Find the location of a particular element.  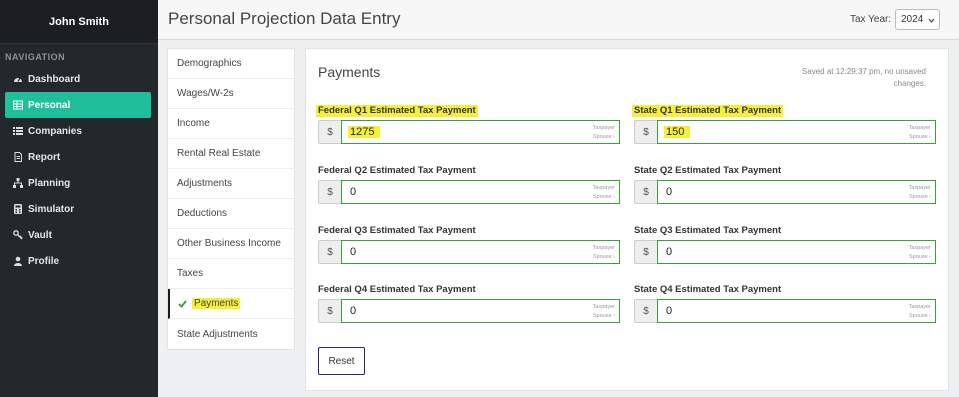

section-label: Demographics is located at coordinates (209, 63).